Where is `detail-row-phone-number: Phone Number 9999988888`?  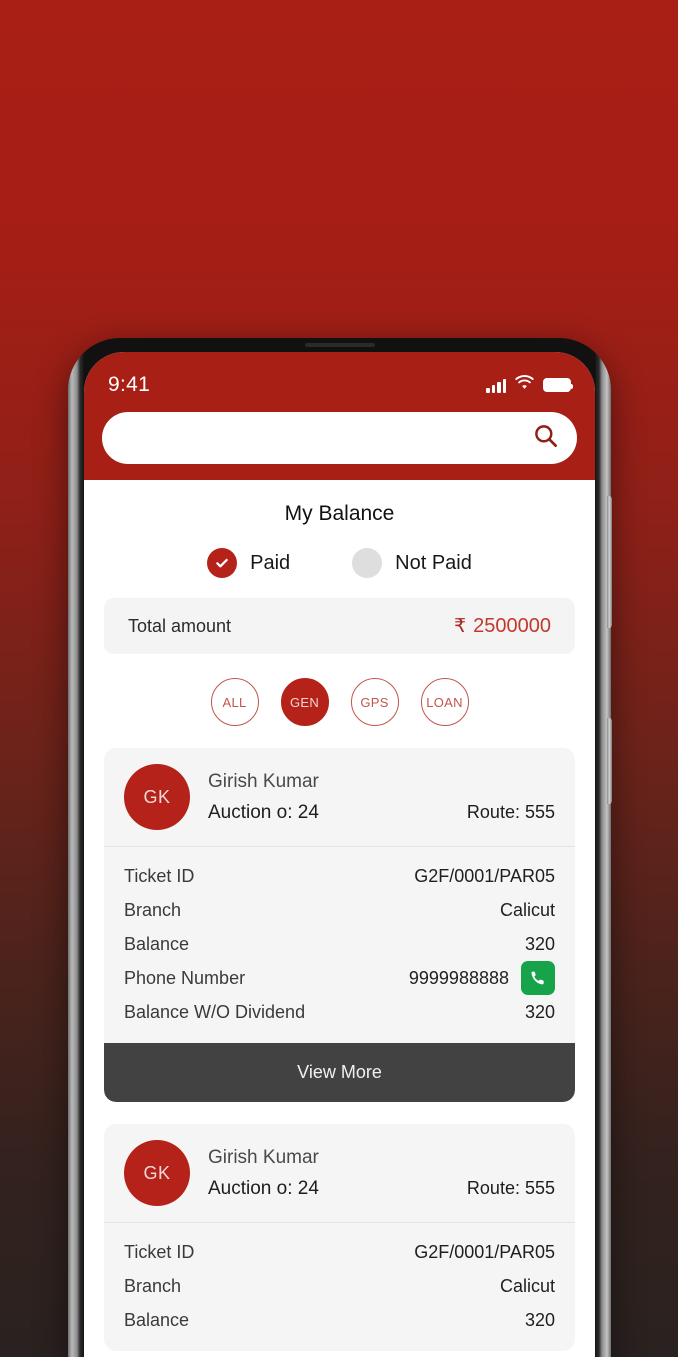 detail-row-phone-number: Phone Number 9999988888 is located at coordinates (339, 978).